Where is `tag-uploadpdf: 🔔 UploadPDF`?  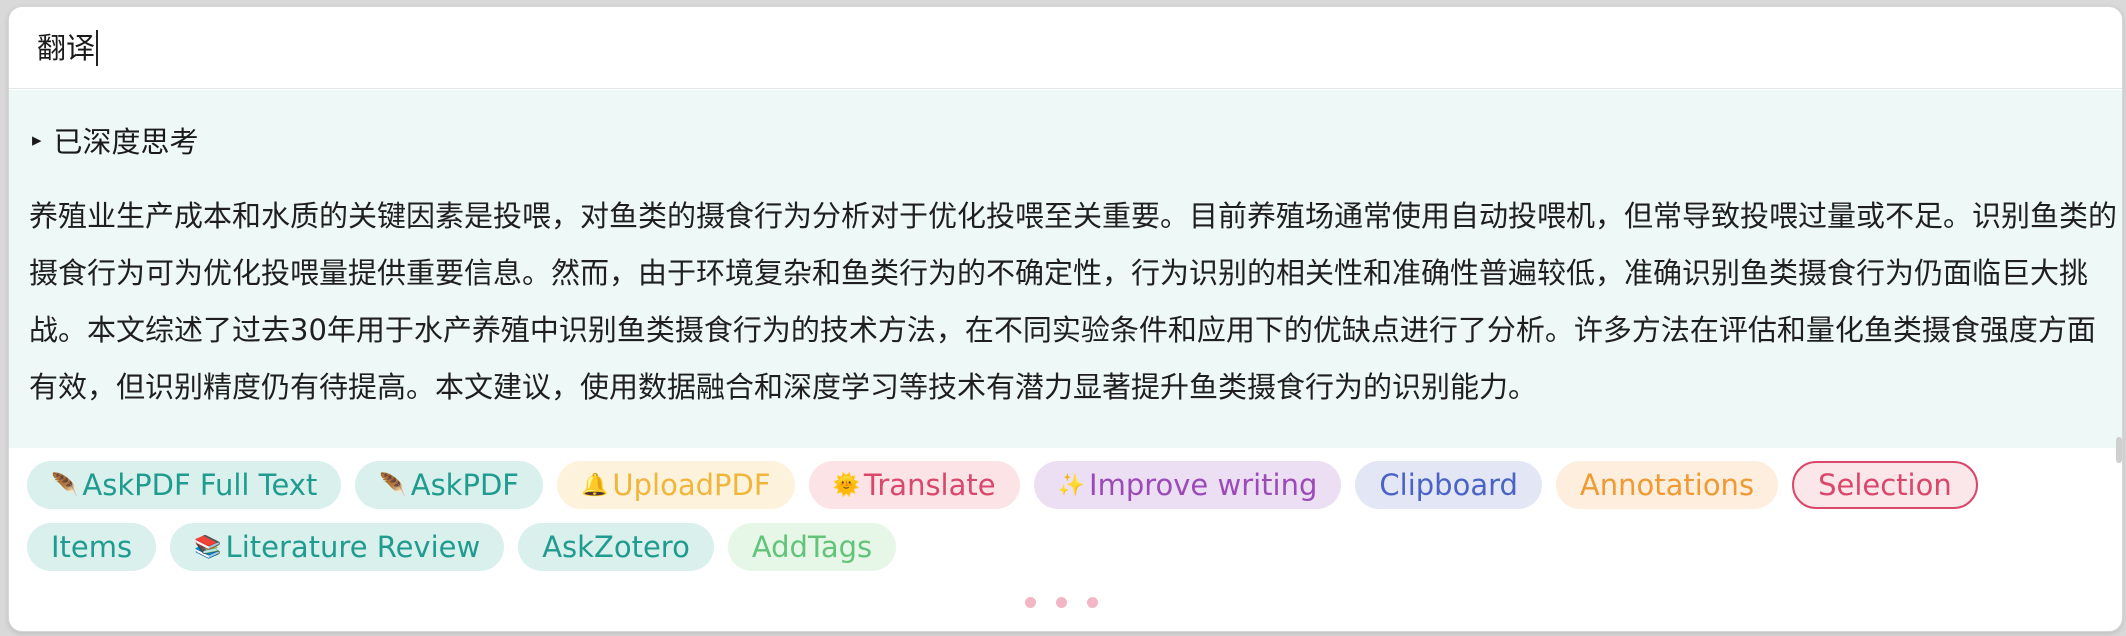 tag-uploadpdf: 🔔 UploadPDF is located at coordinates (675, 485).